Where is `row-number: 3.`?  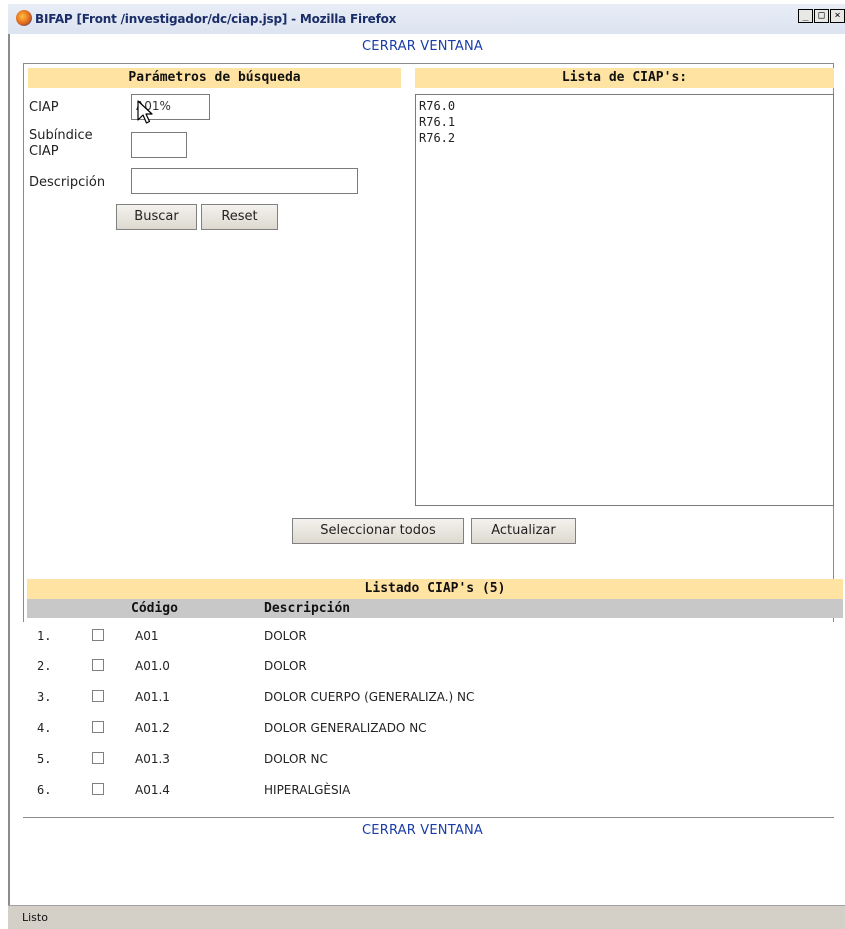
row-number: 3. is located at coordinates (44, 697).